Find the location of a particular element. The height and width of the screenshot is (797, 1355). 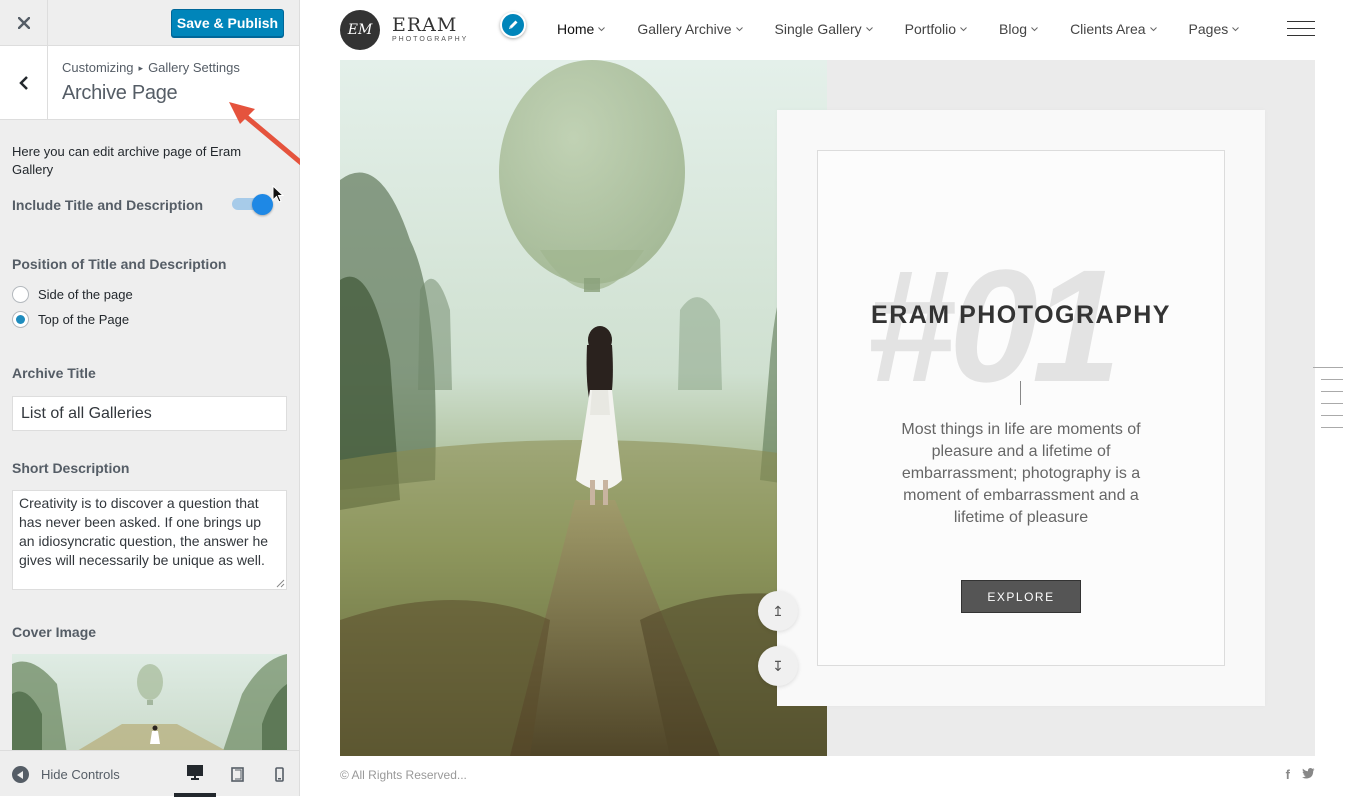

nav-item-portfolio: Portfolio is located at coordinates (936, 29).